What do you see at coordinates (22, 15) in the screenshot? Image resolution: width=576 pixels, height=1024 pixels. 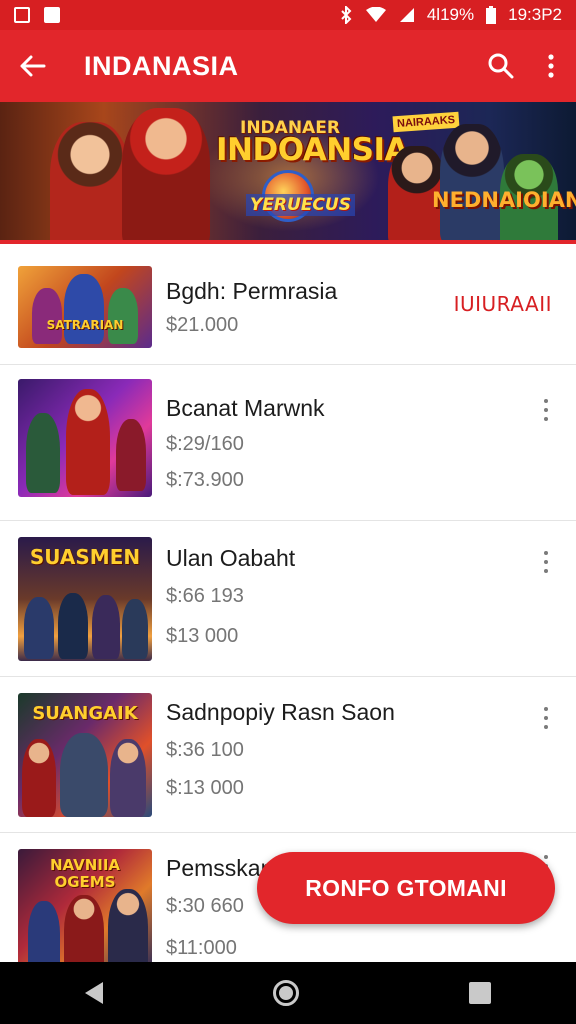 I see `mail-notification-icon` at bounding box center [22, 15].